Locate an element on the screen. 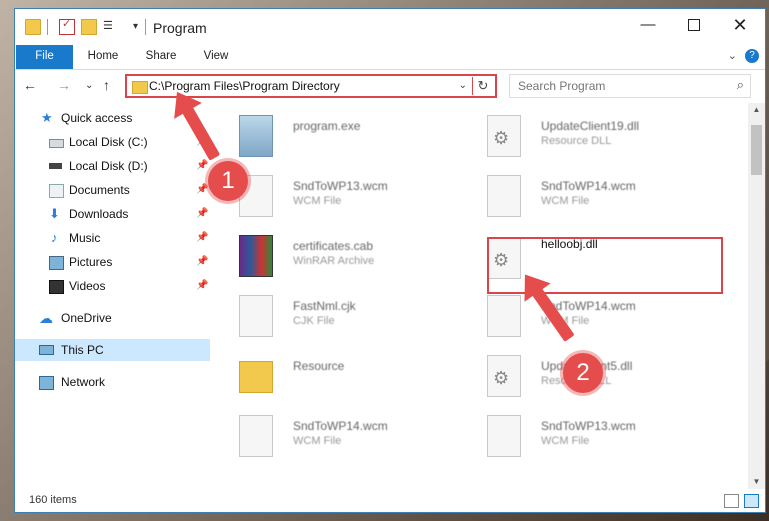 The height and width of the screenshot is (521, 769). back-button: ← is located at coordinates (30, 85).